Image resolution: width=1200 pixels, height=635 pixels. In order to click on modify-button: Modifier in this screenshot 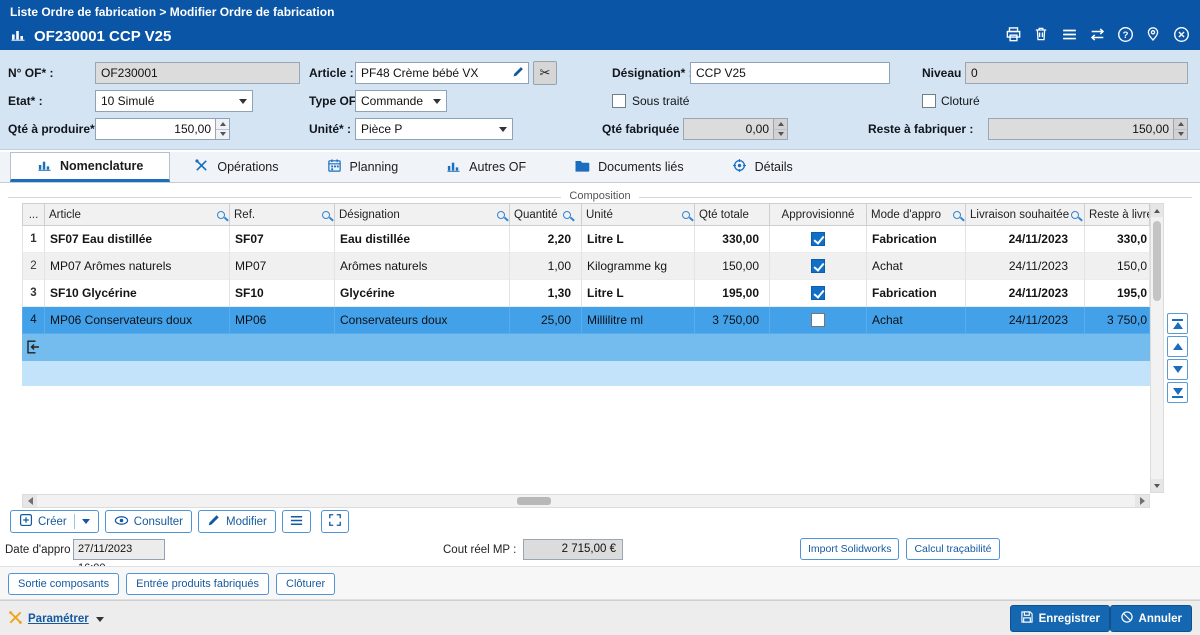, I will do `click(236, 521)`.